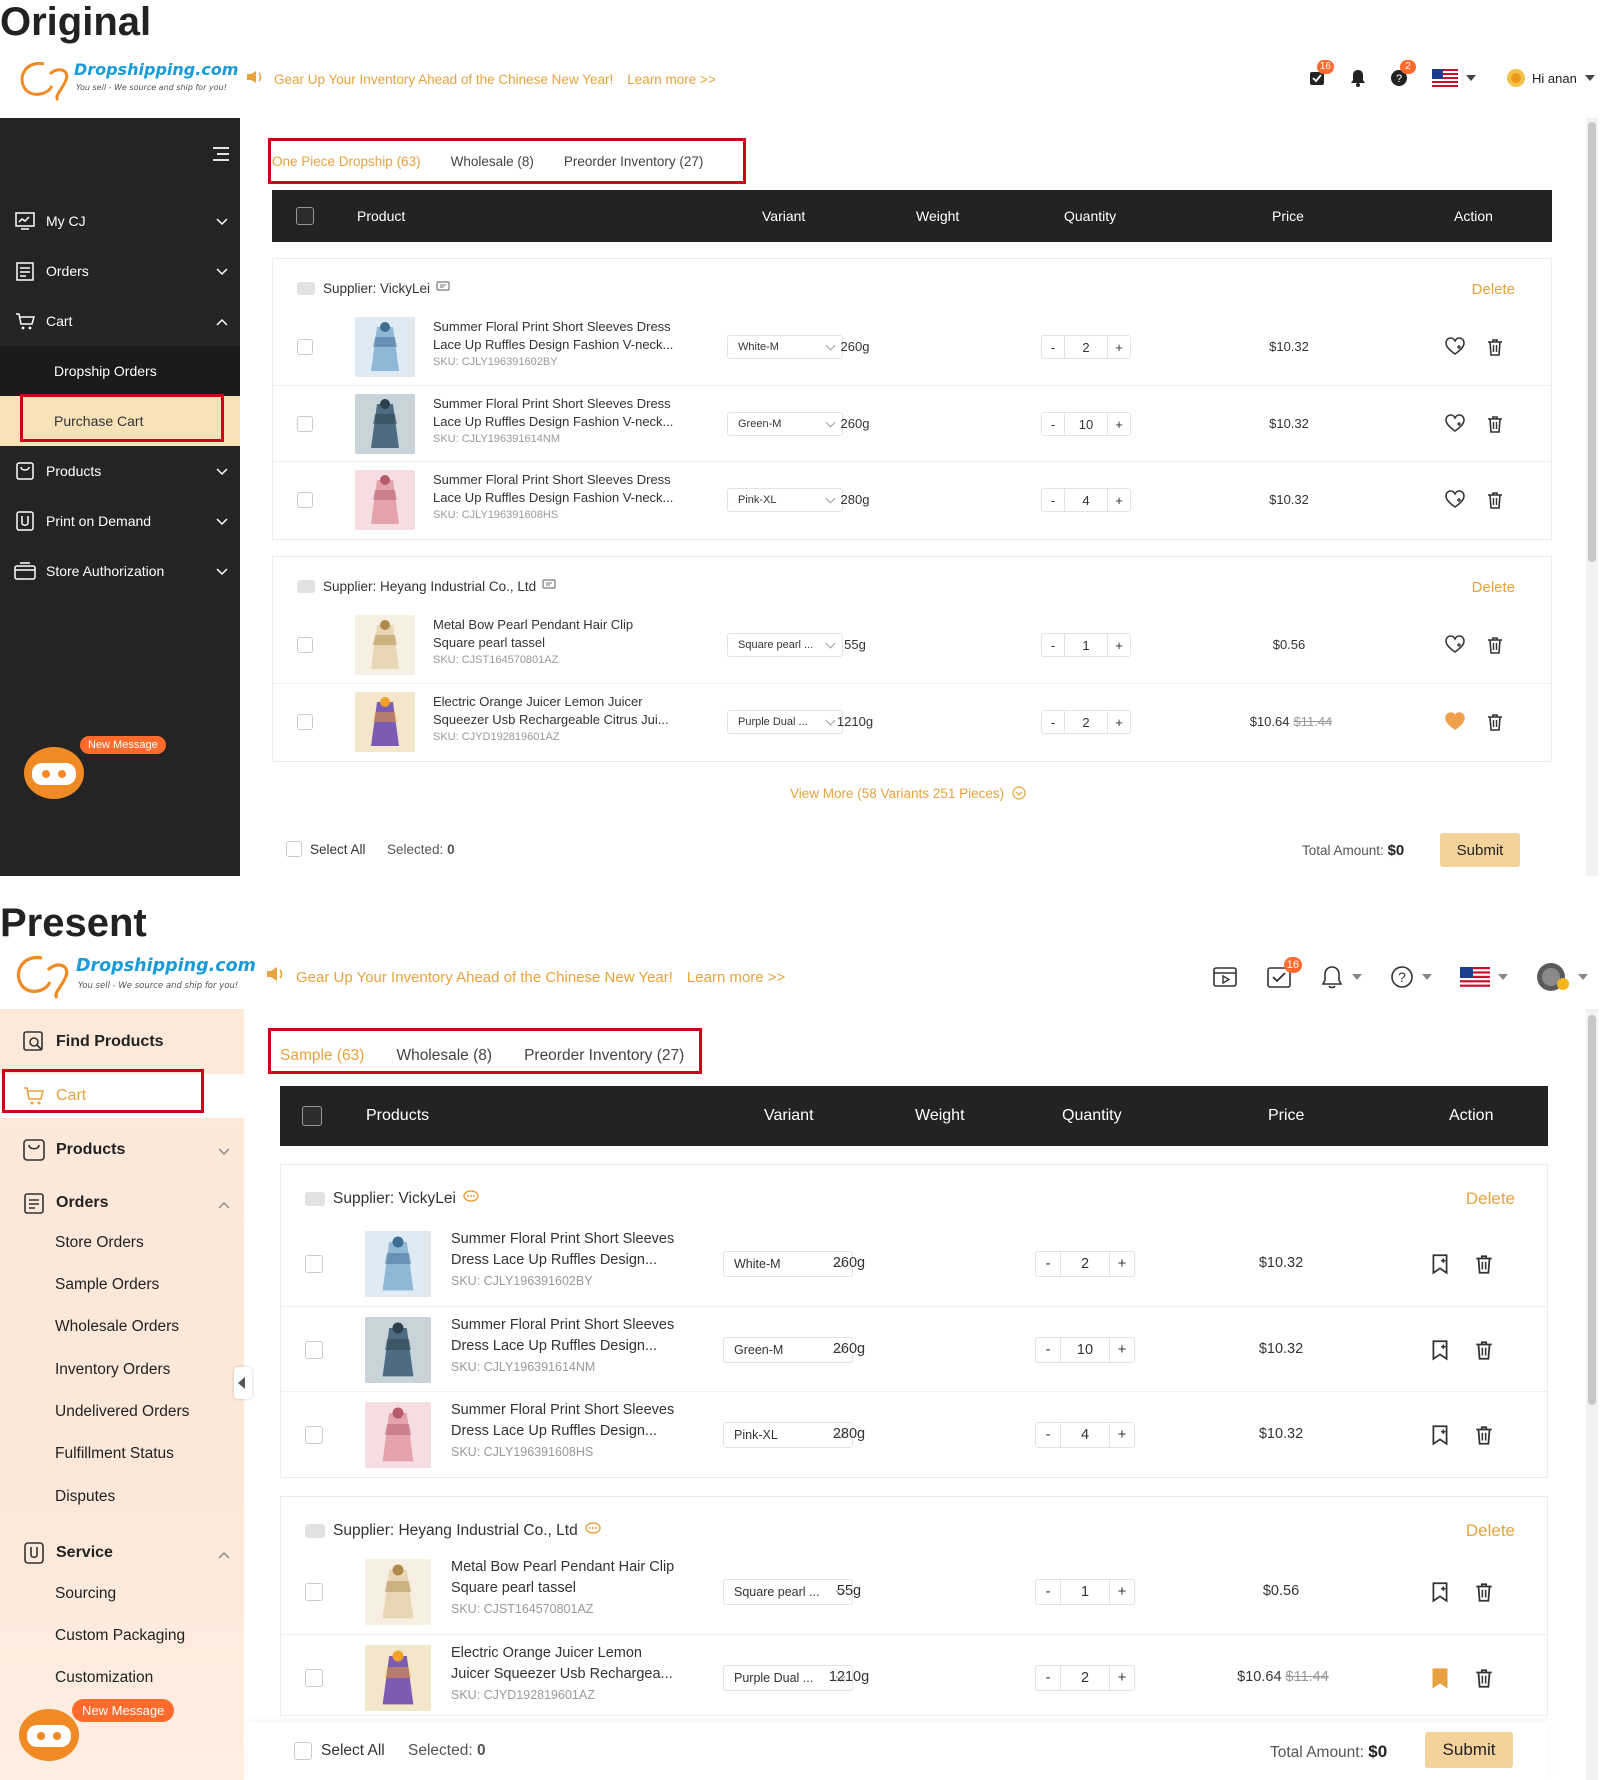  I want to click on sidebar-item-cart: Cart, so click(120, 321).